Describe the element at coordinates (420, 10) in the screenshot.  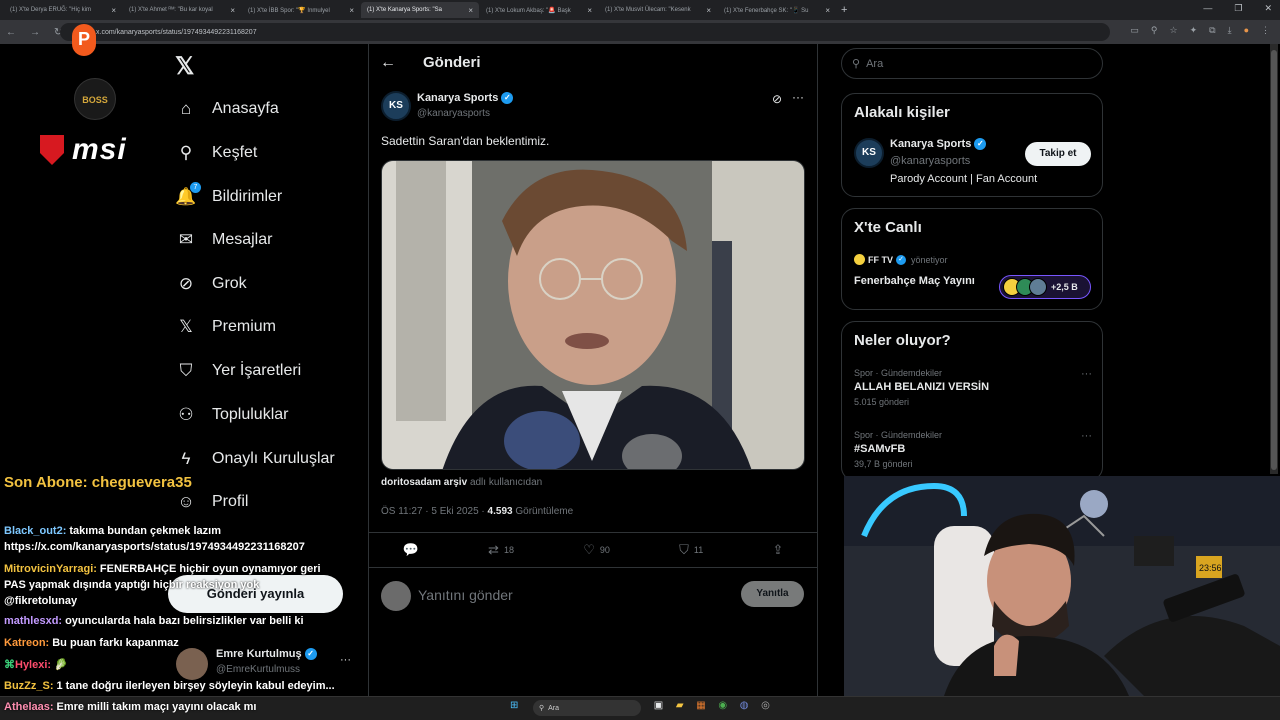
I see `browser-tab-active: (1) X'te Kanarya Sports: "Sa ×` at that location.